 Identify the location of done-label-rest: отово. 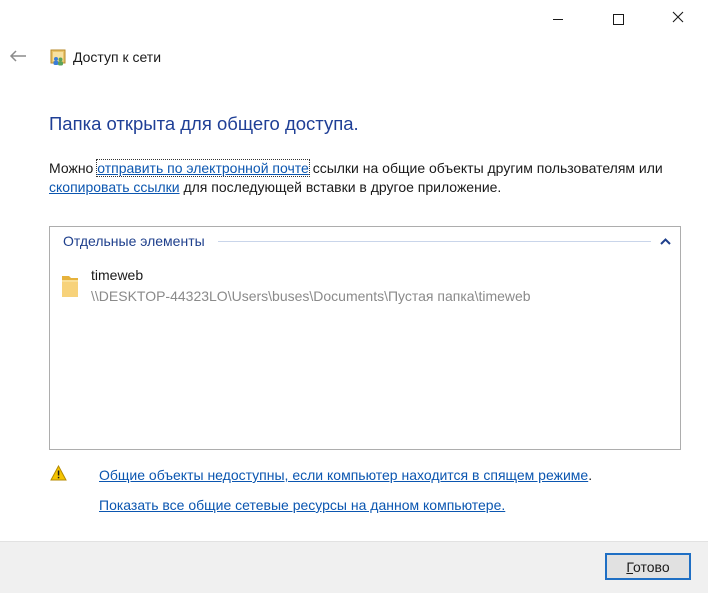
(651, 566).